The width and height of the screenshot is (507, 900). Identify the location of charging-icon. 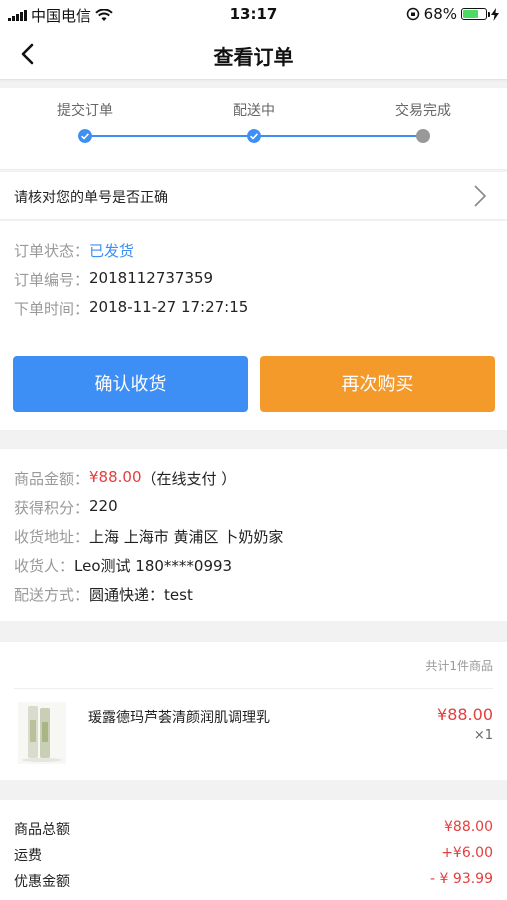
(495, 14).